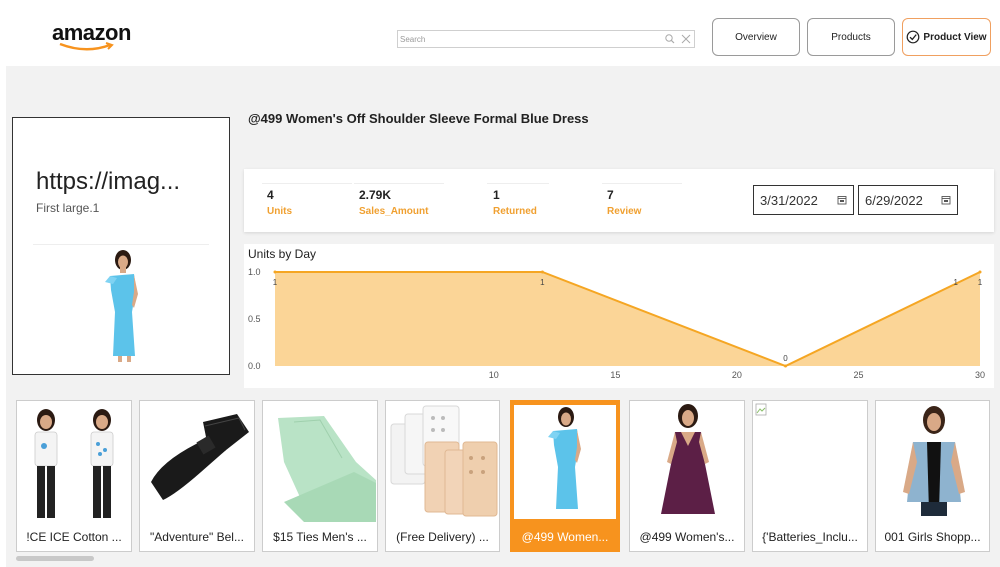 The height and width of the screenshot is (567, 1000). What do you see at coordinates (670, 39) in the screenshot?
I see `search-icon` at bounding box center [670, 39].